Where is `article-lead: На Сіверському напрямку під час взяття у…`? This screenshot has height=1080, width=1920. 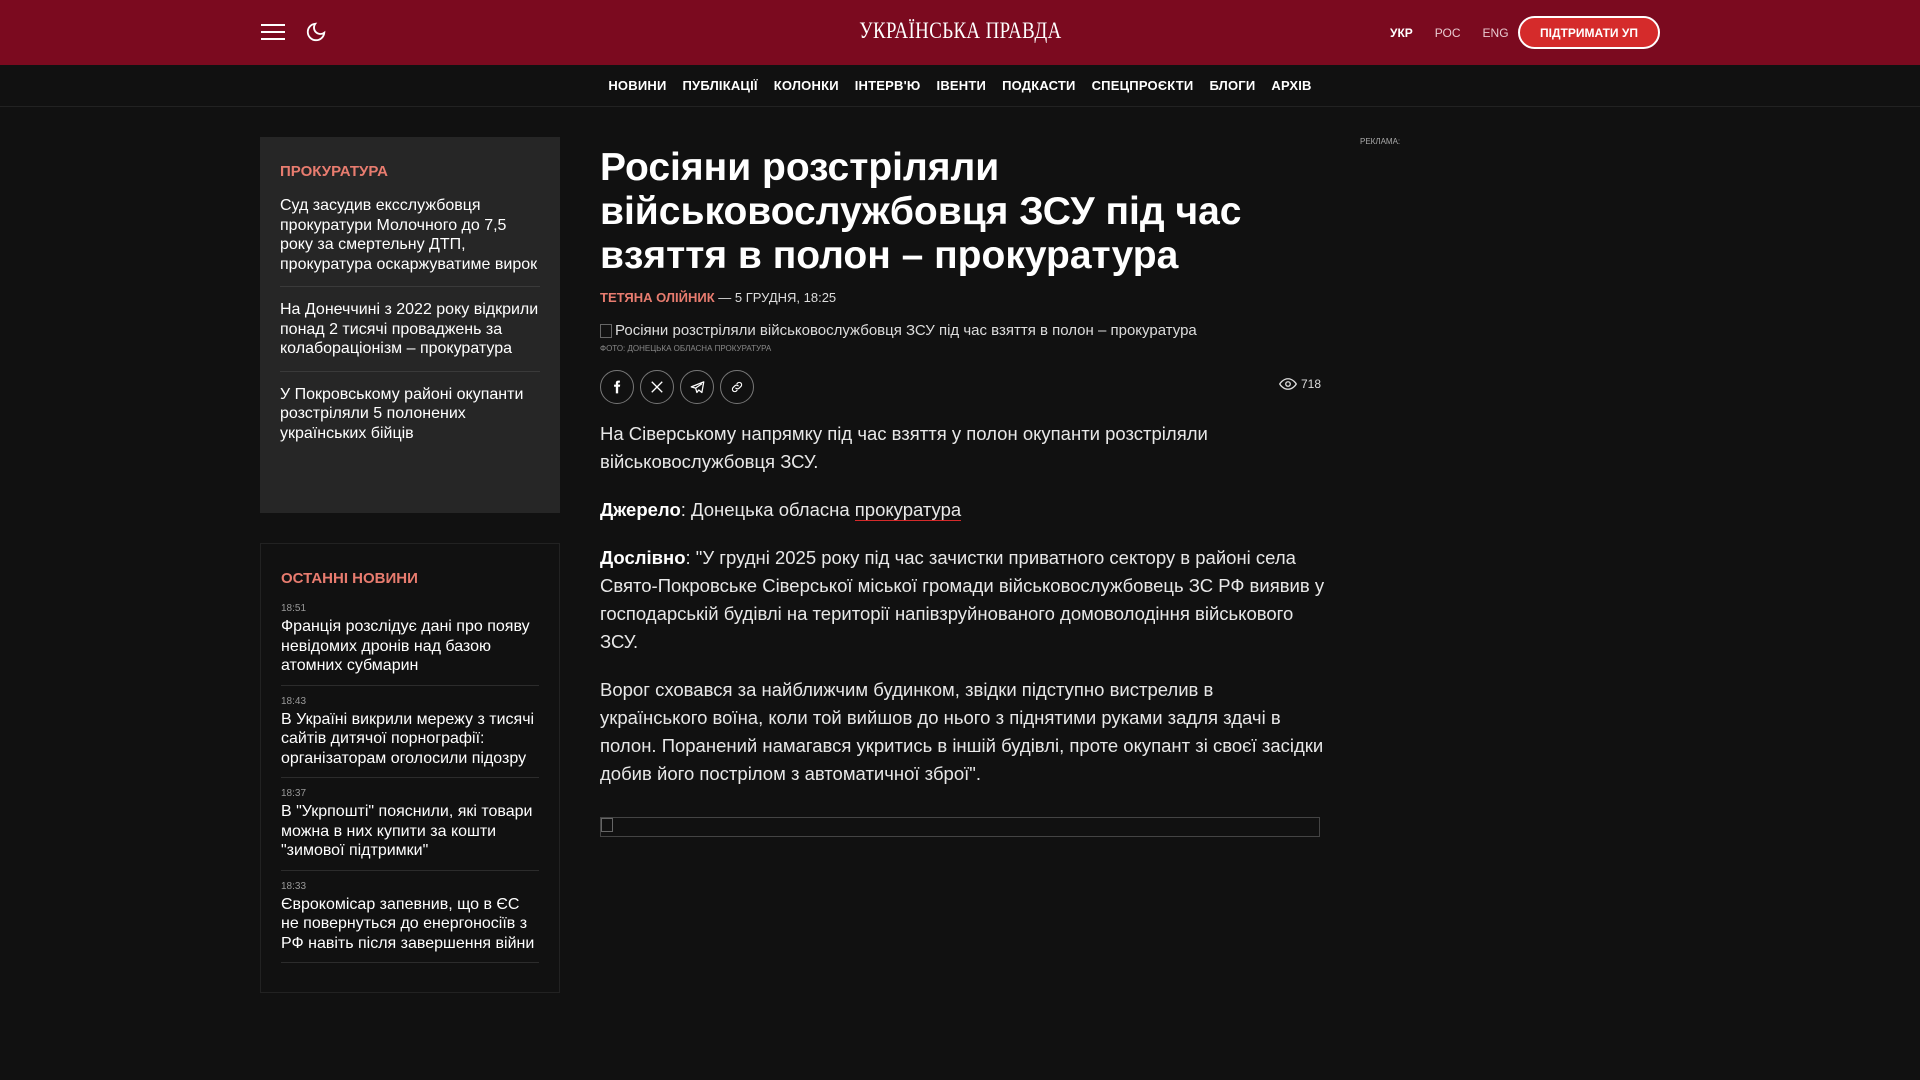 article-lead: На Сіверському напрямку під час взяття у… is located at coordinates (904, 447).